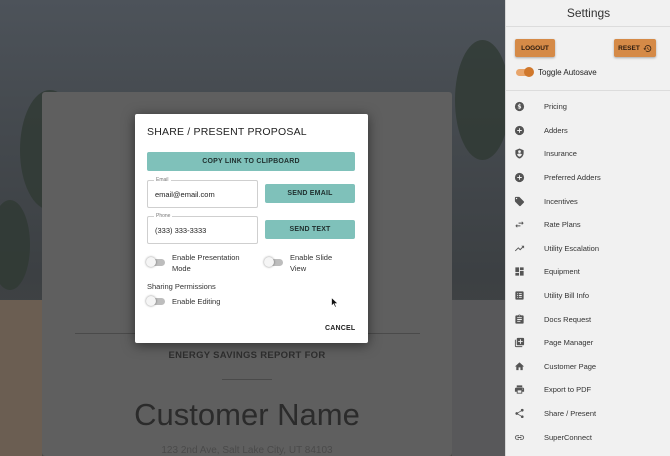 The image size is (670, 456). Describe the element at coordinates (519, 342) in the screenshot. I see `library-add-icon` at that location.